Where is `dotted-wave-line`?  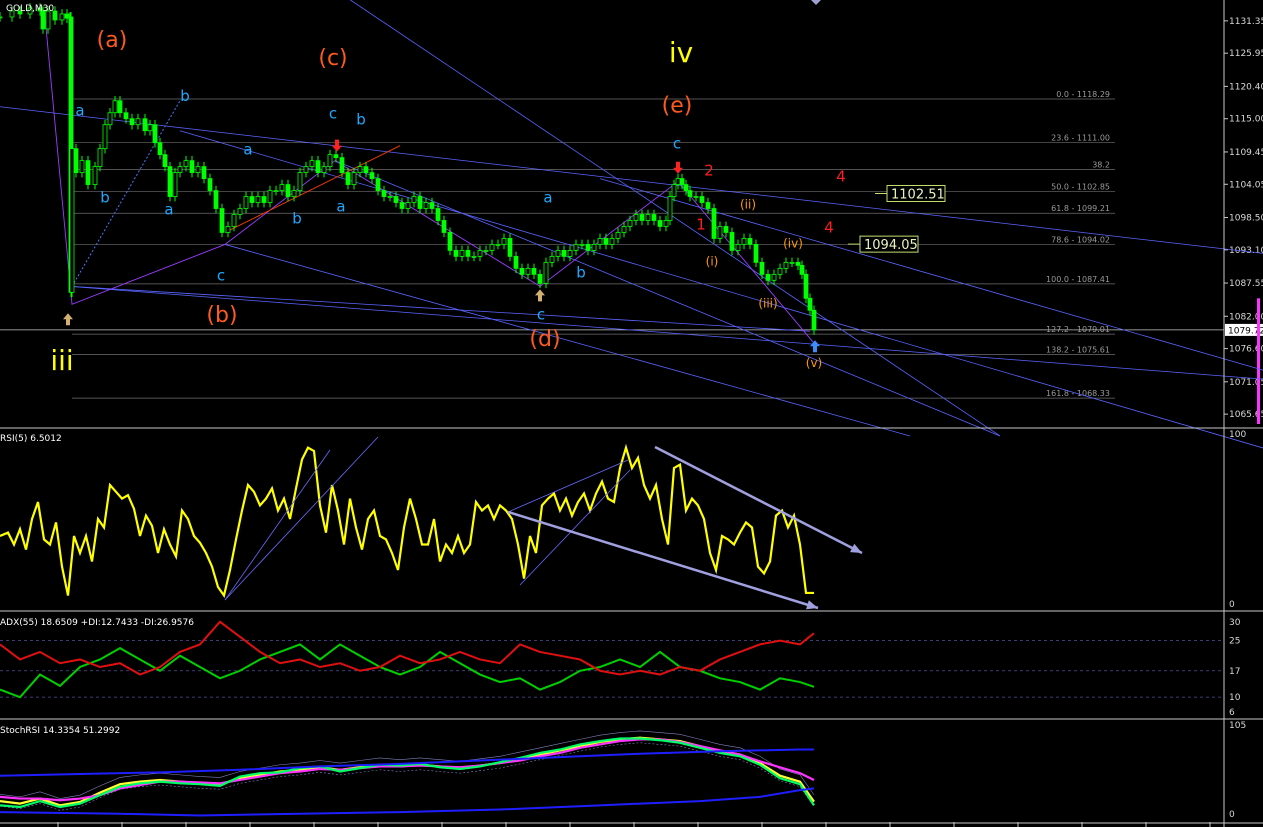
dotted-wave-line is located at coordinates (126, 193).